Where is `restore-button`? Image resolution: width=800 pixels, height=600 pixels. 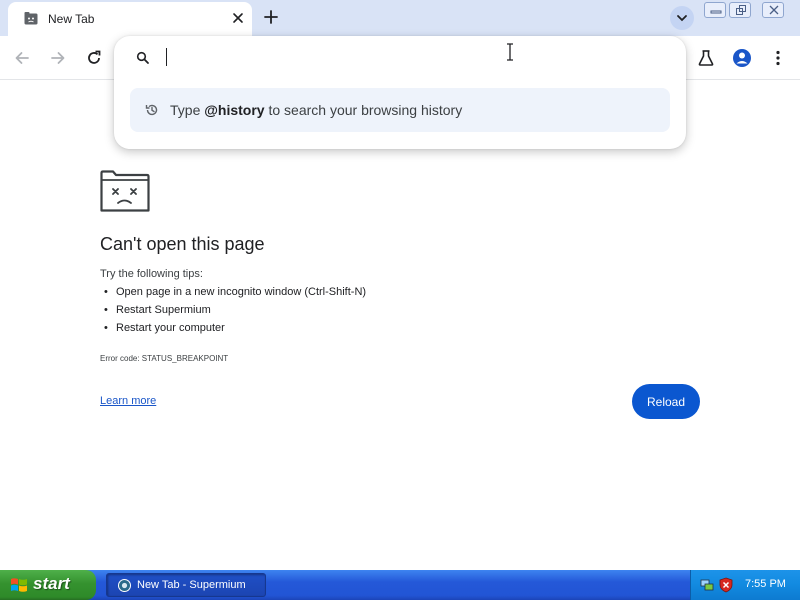
restore-button is located at coordinates (740, 10).